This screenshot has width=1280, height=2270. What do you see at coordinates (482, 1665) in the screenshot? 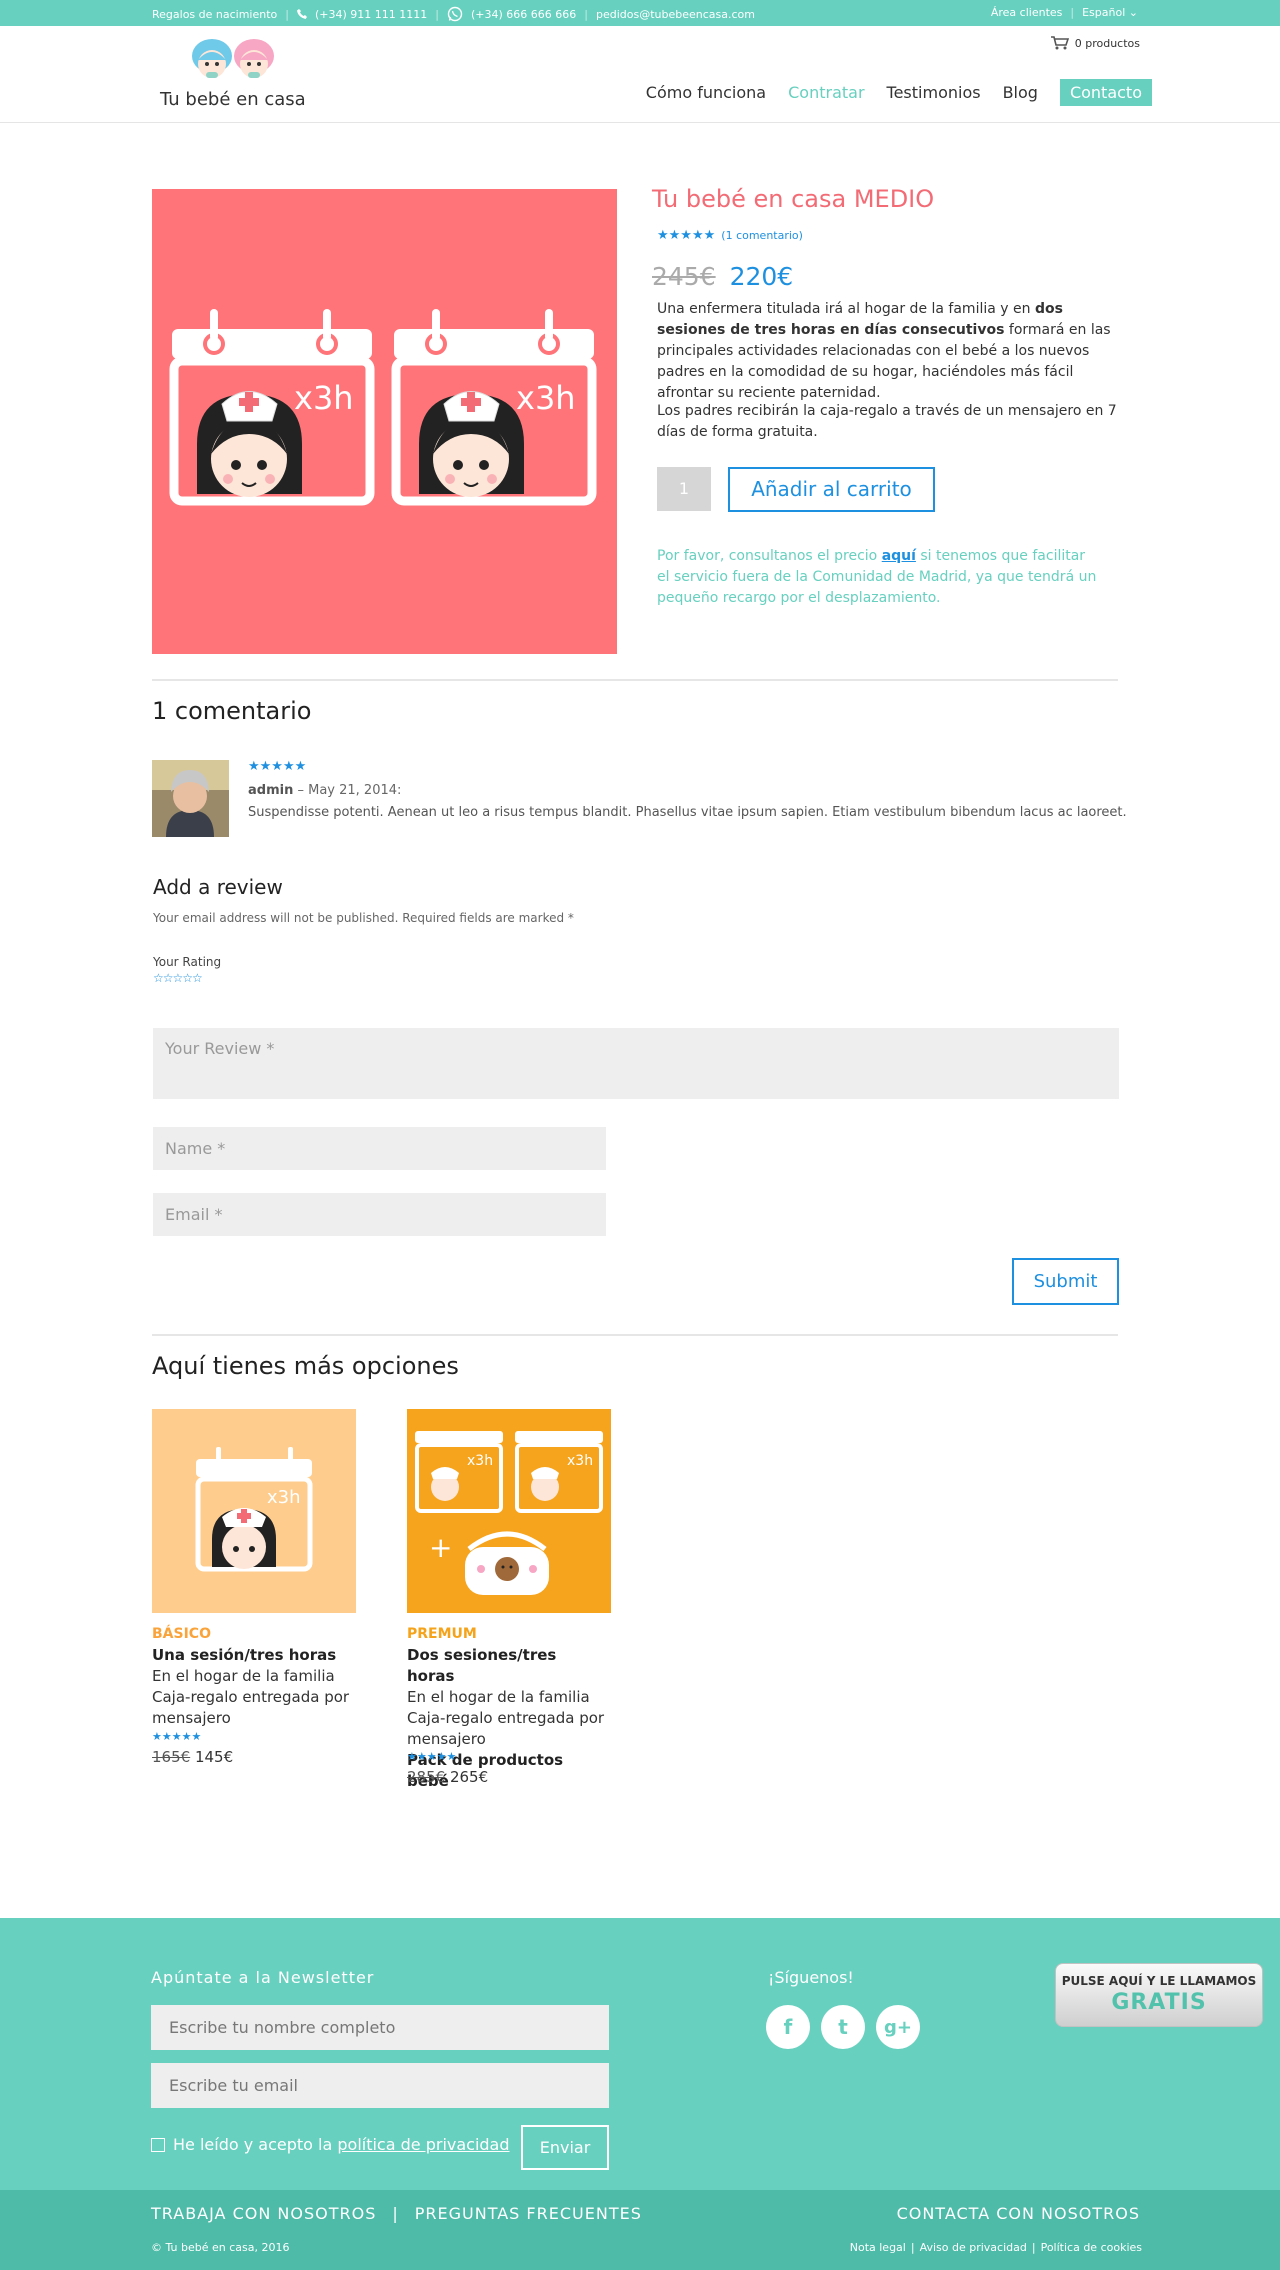
I see `card-line: Dos sesiones/tres horas` at bounding box center [482, 1665].